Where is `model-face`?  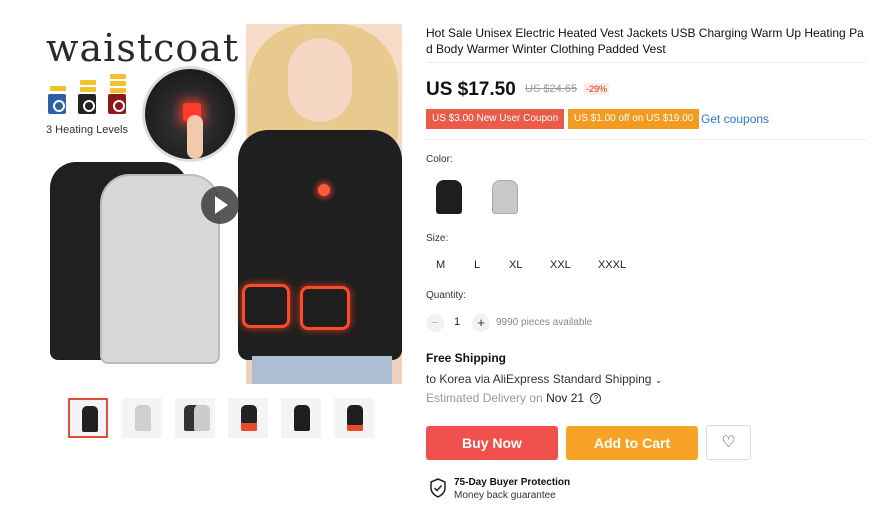
model-face is located at coordinates (320, 80).